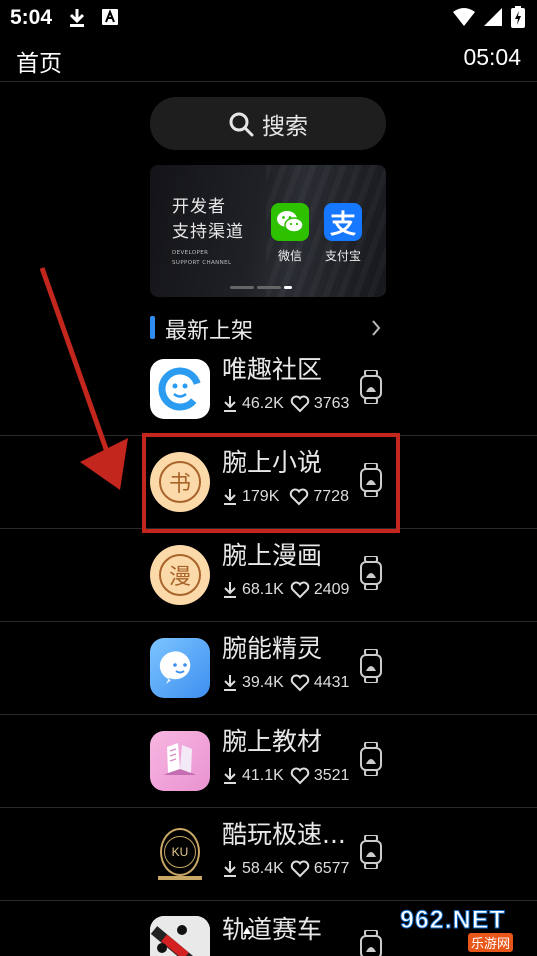 This screenshot has width=537, height=956. Describe the element at coordinates (376, 328) in the screenshot. I see `chevron-right-icon` at that location.